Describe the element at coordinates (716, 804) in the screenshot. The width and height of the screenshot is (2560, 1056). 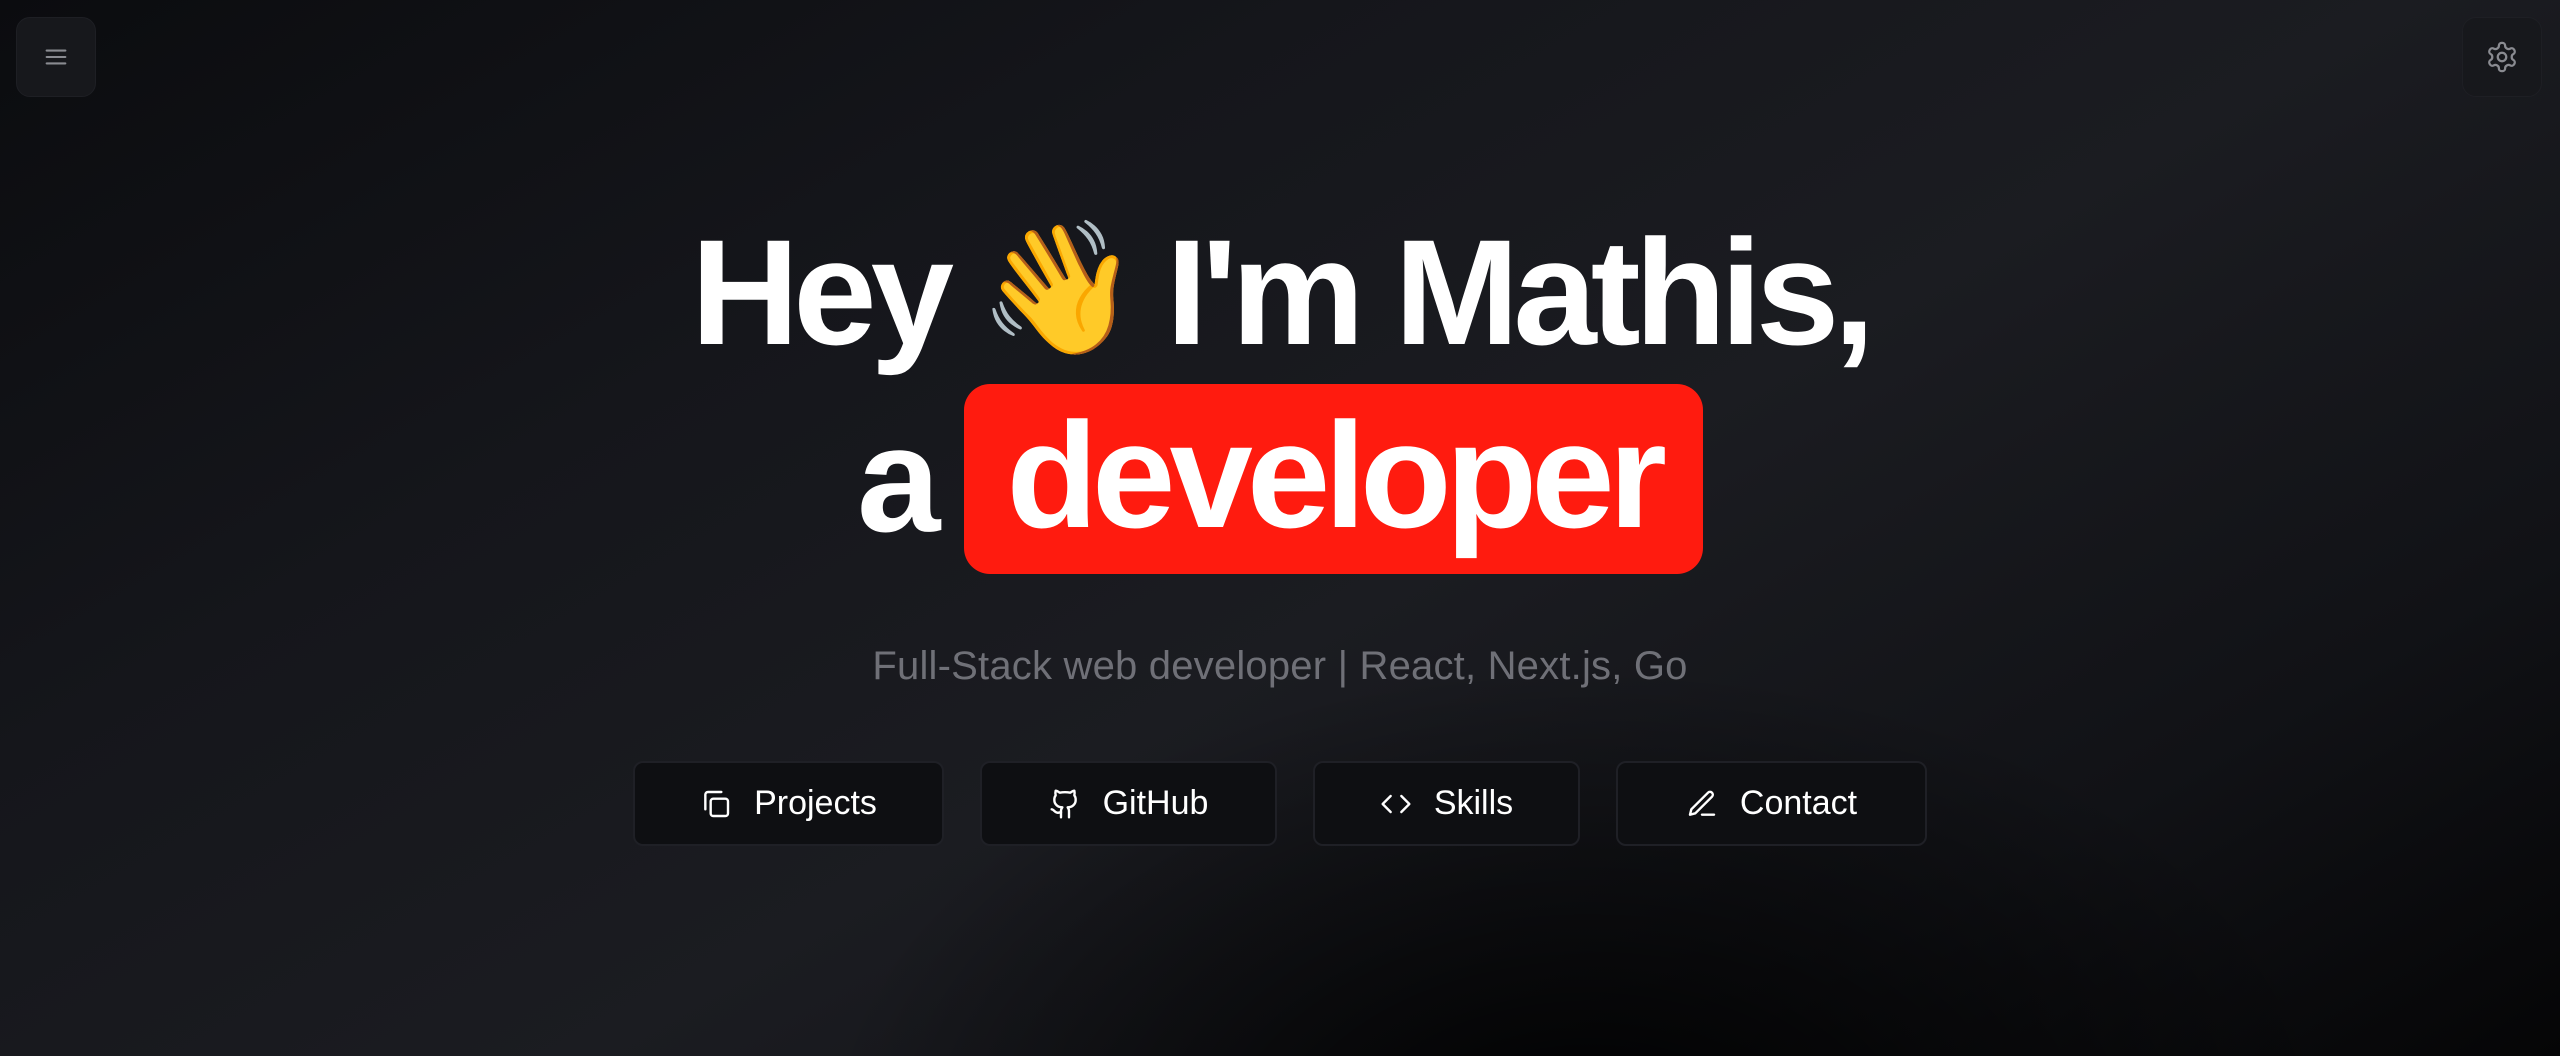
I see `copy-icon` at that location.